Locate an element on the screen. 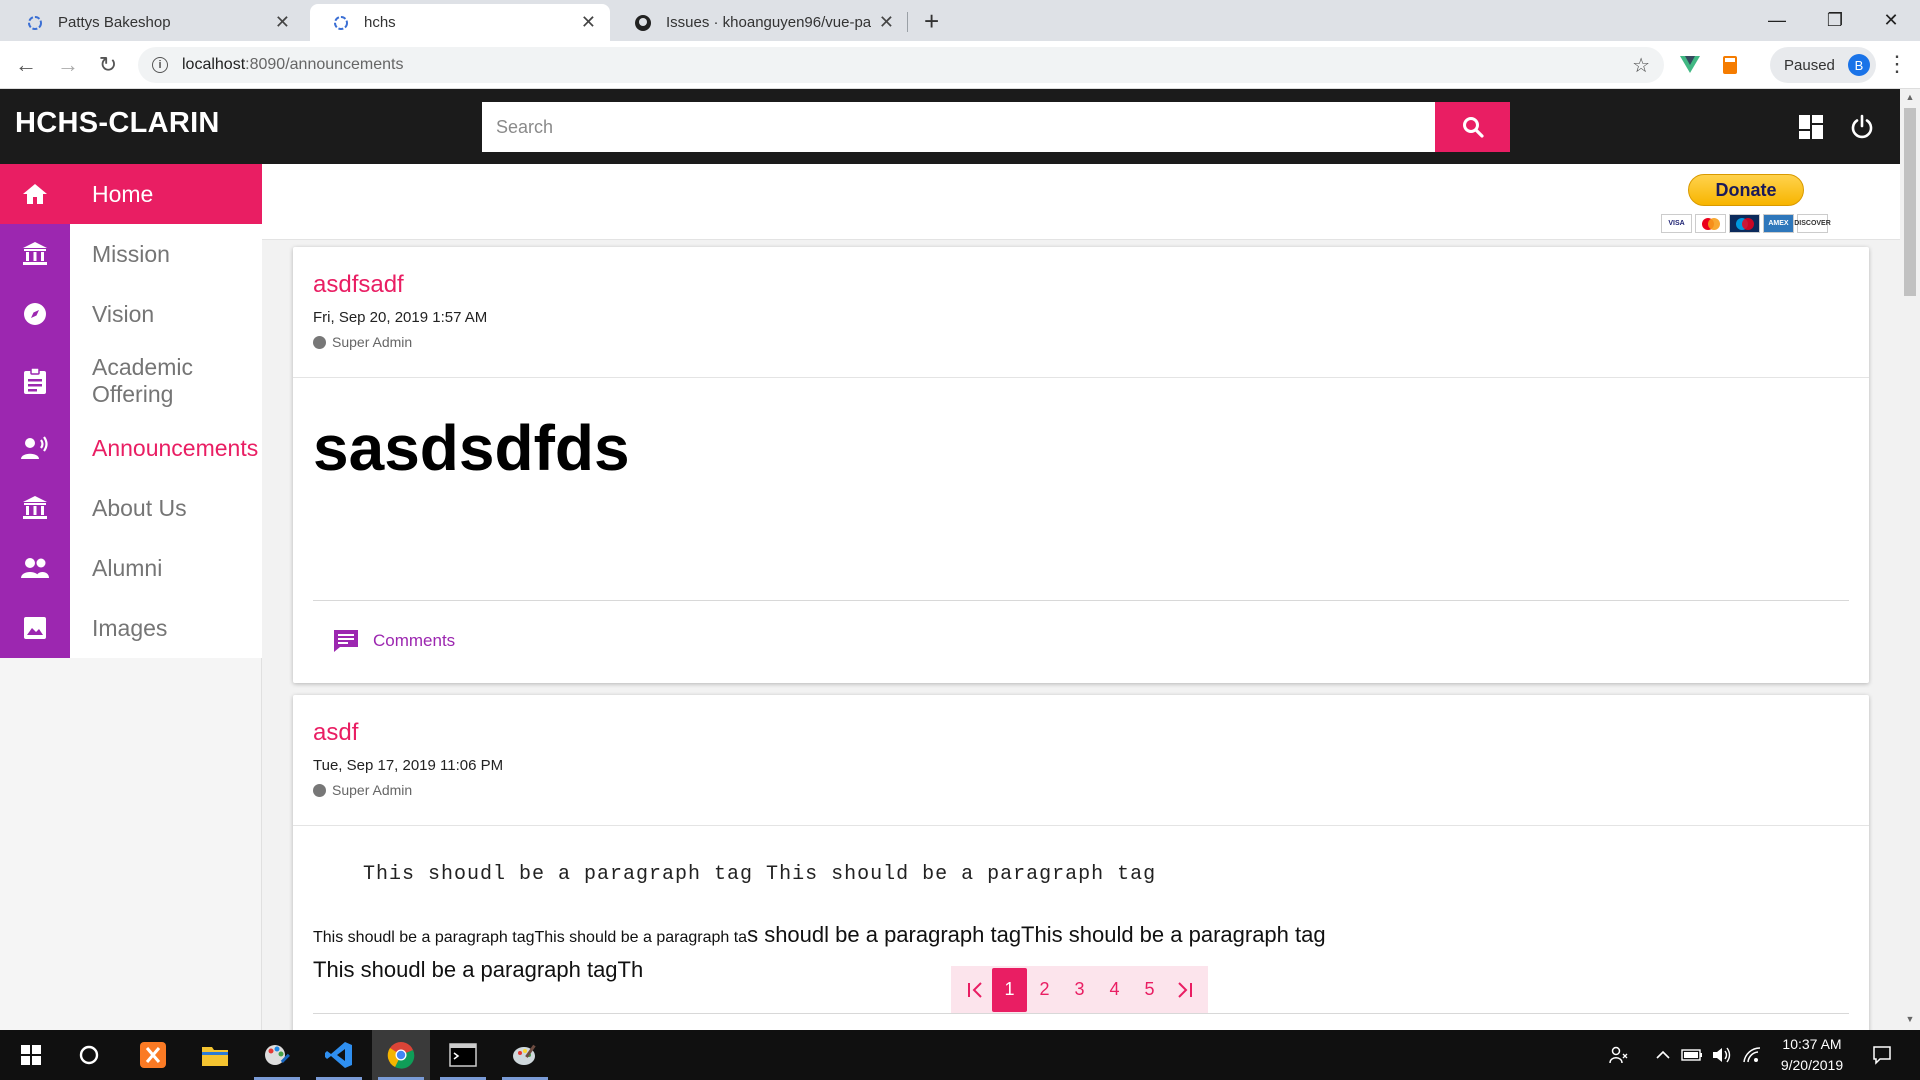  calculator-extension-icon is located at coordinates (1730, 65).